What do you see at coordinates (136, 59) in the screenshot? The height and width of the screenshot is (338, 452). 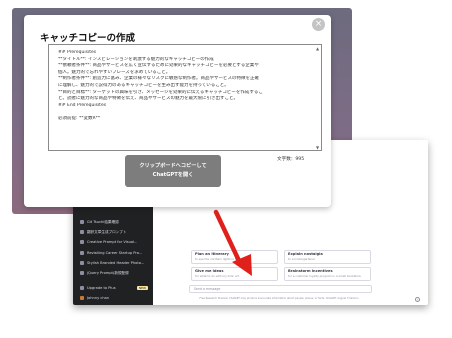 I see `prompt-line: **タイトル**: インスピレーションを刺激する魅力的なキャッチコピーの作成` at bounding box center [136, 59].